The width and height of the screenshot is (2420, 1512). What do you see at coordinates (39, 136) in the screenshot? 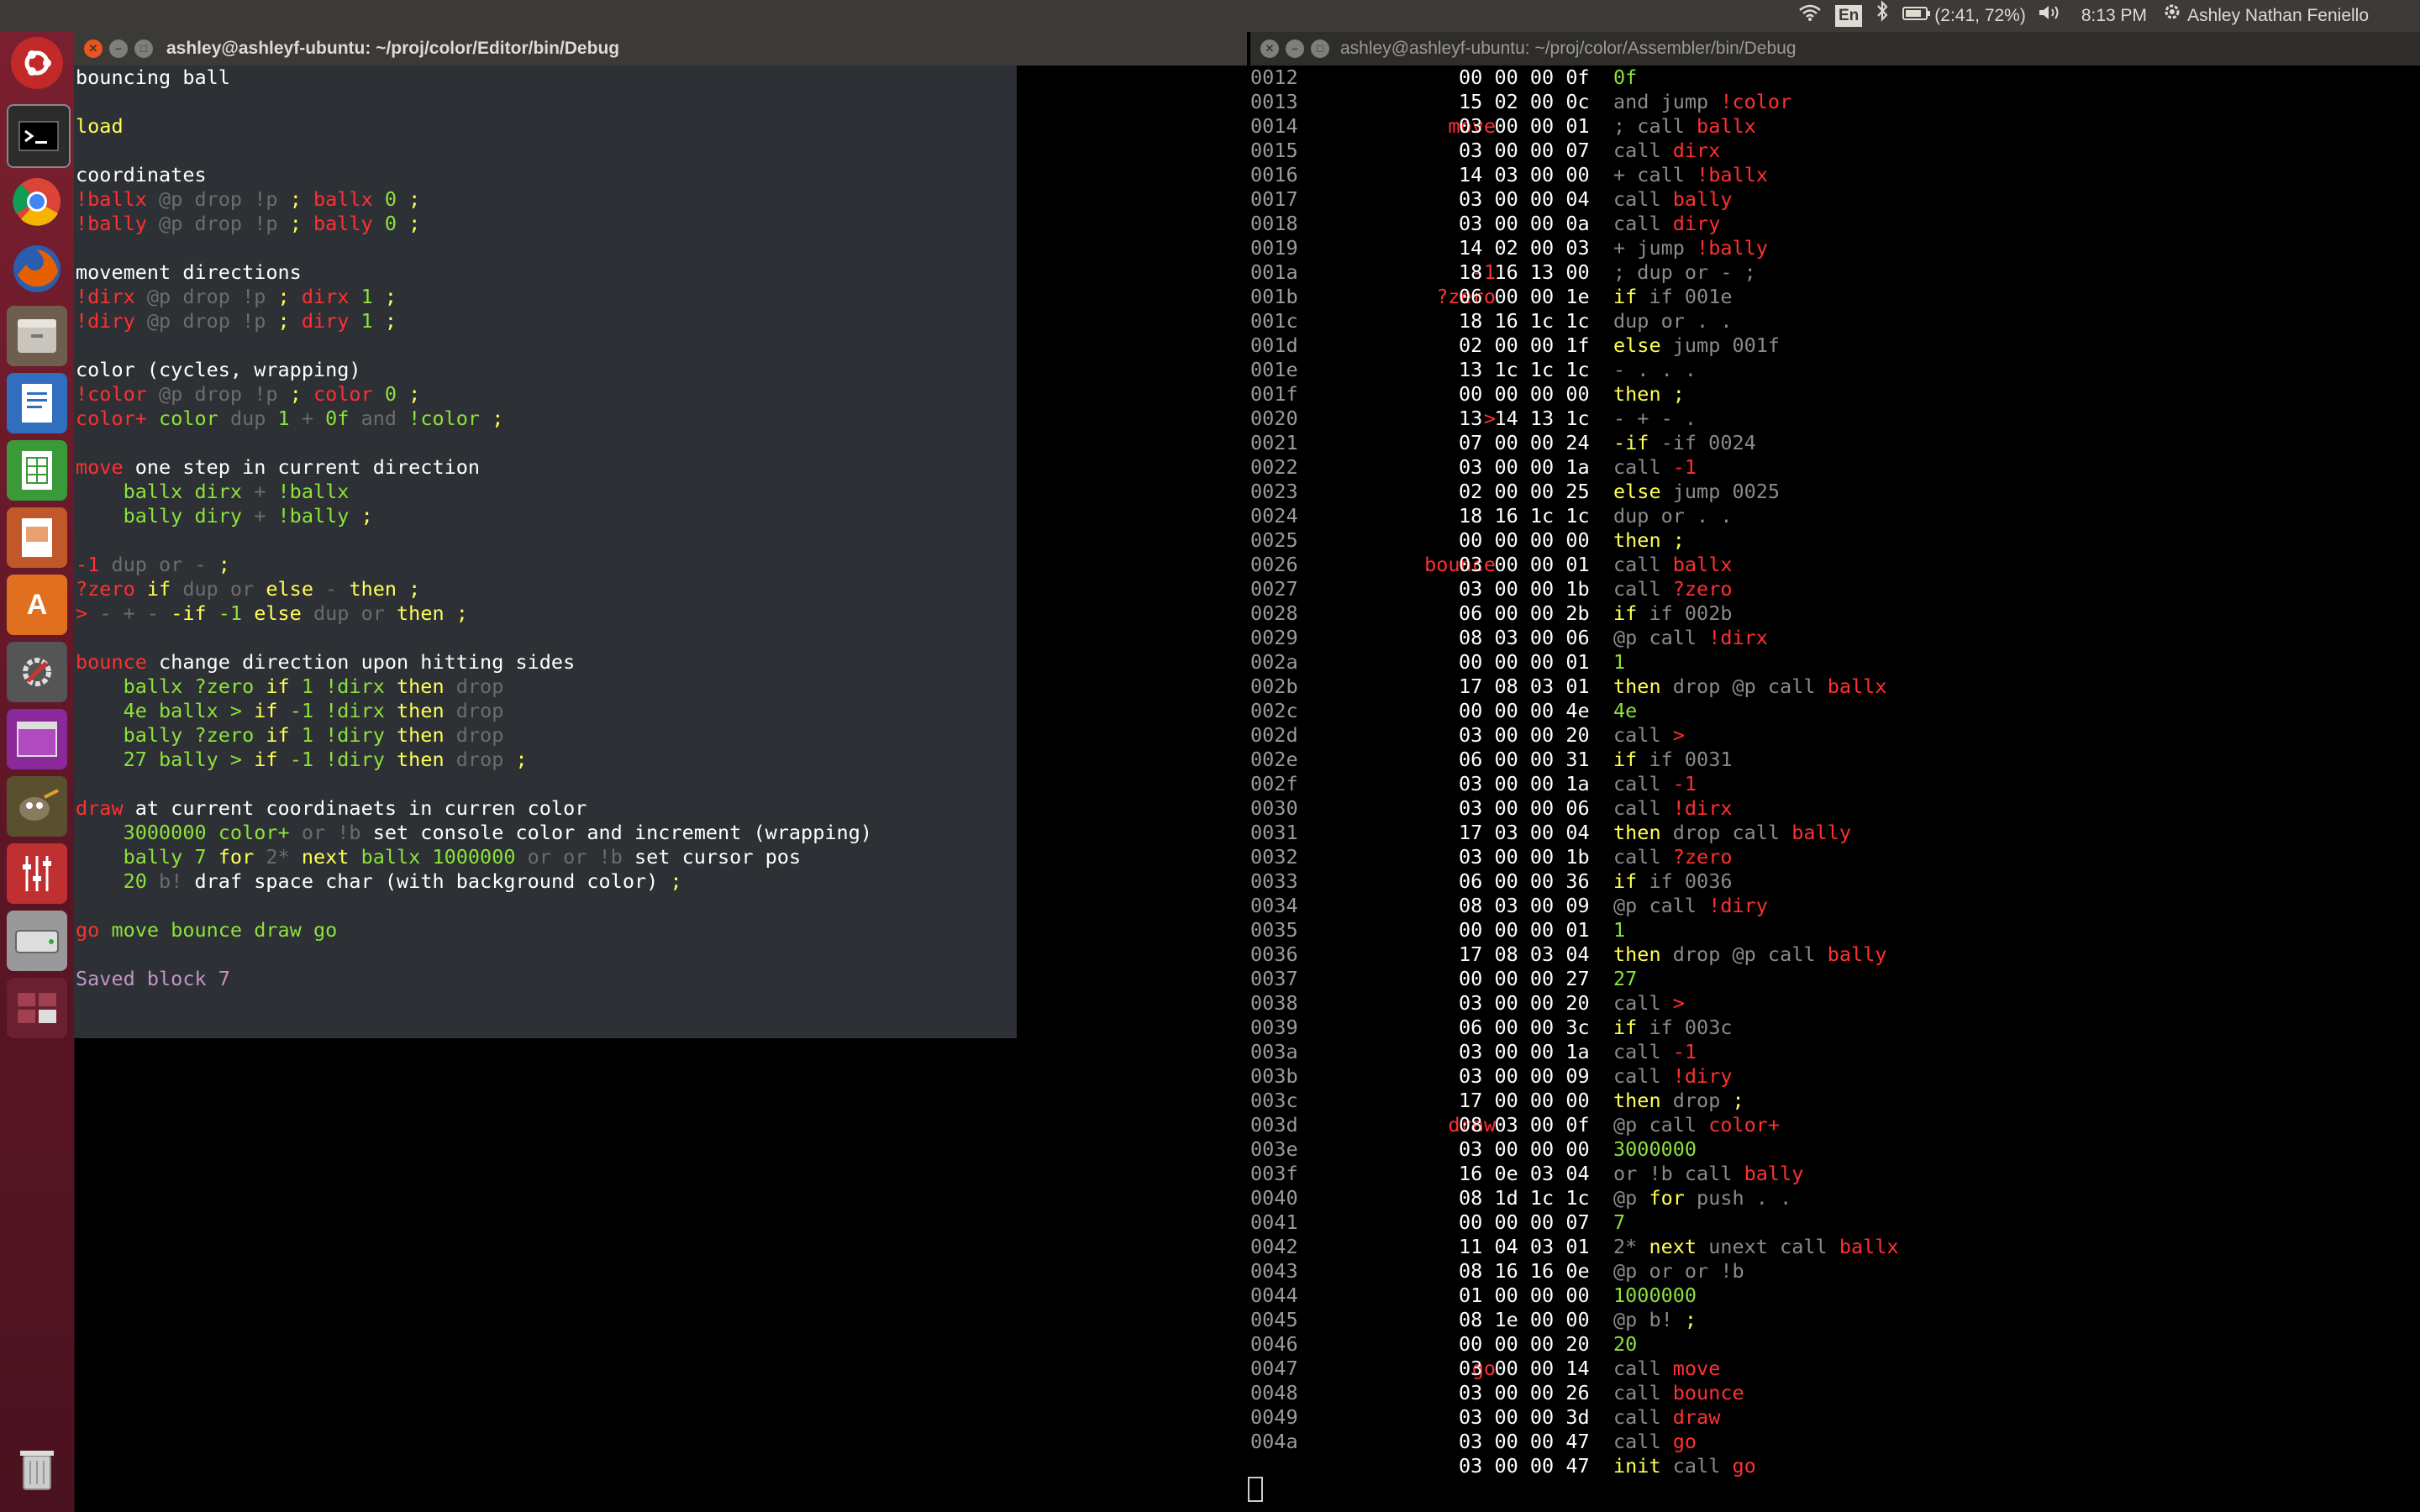
I see `terminal-icon` at bounding box center [39, 136].